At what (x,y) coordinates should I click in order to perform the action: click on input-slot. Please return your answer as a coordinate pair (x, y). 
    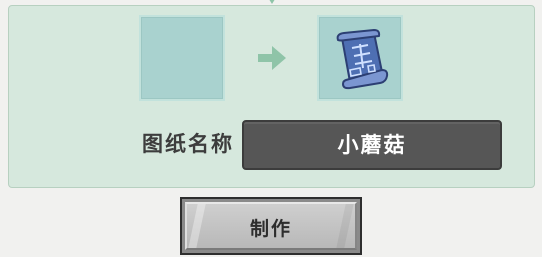
    Looking at the image, I should click on (182, 58).